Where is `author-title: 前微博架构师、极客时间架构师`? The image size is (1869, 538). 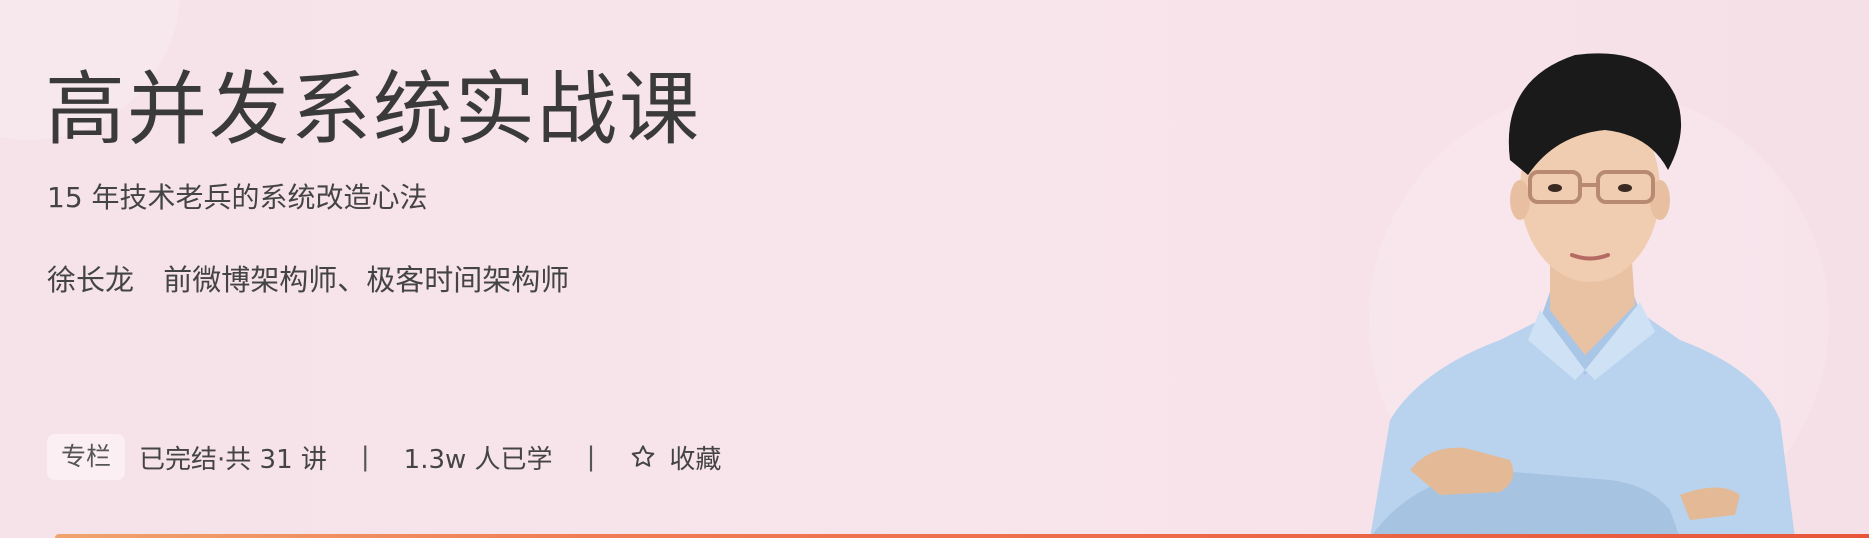
author-title: 前微博架构师、极客时间架构师 is located at coordinates (366, 280).